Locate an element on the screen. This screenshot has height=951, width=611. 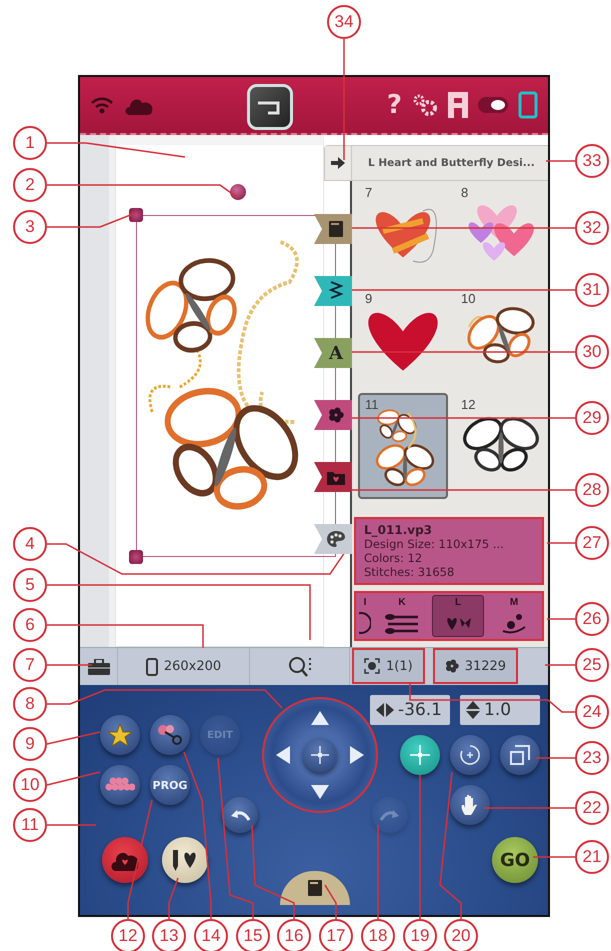
stitch-creator-button is located at coordinates (185, 860).